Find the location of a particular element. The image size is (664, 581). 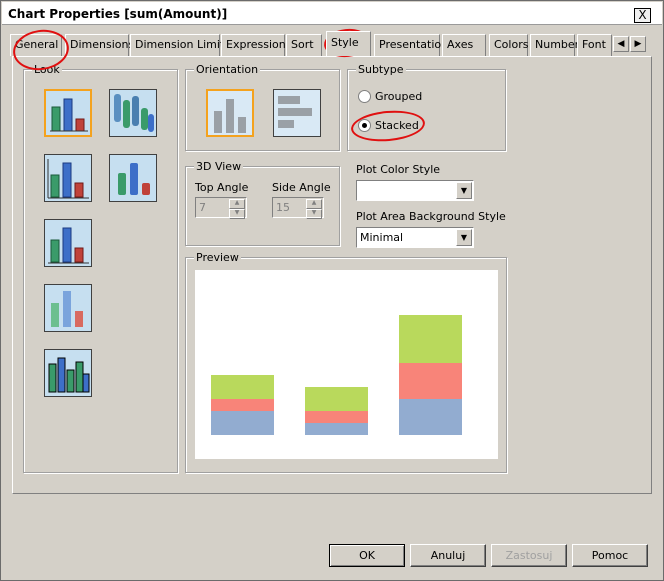

tab-style: Style is located at coordinates (348, 43).